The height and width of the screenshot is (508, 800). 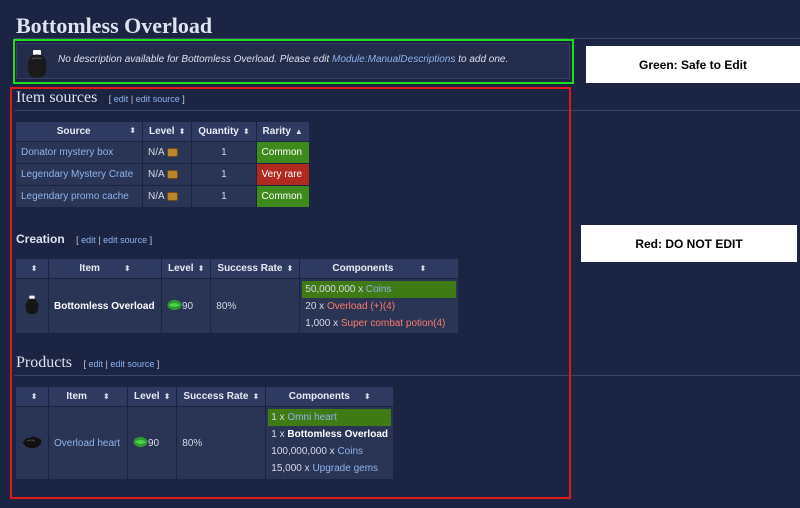 I want to click on green-callout: Green: Safe to Edit, so click(x=693, y=64).